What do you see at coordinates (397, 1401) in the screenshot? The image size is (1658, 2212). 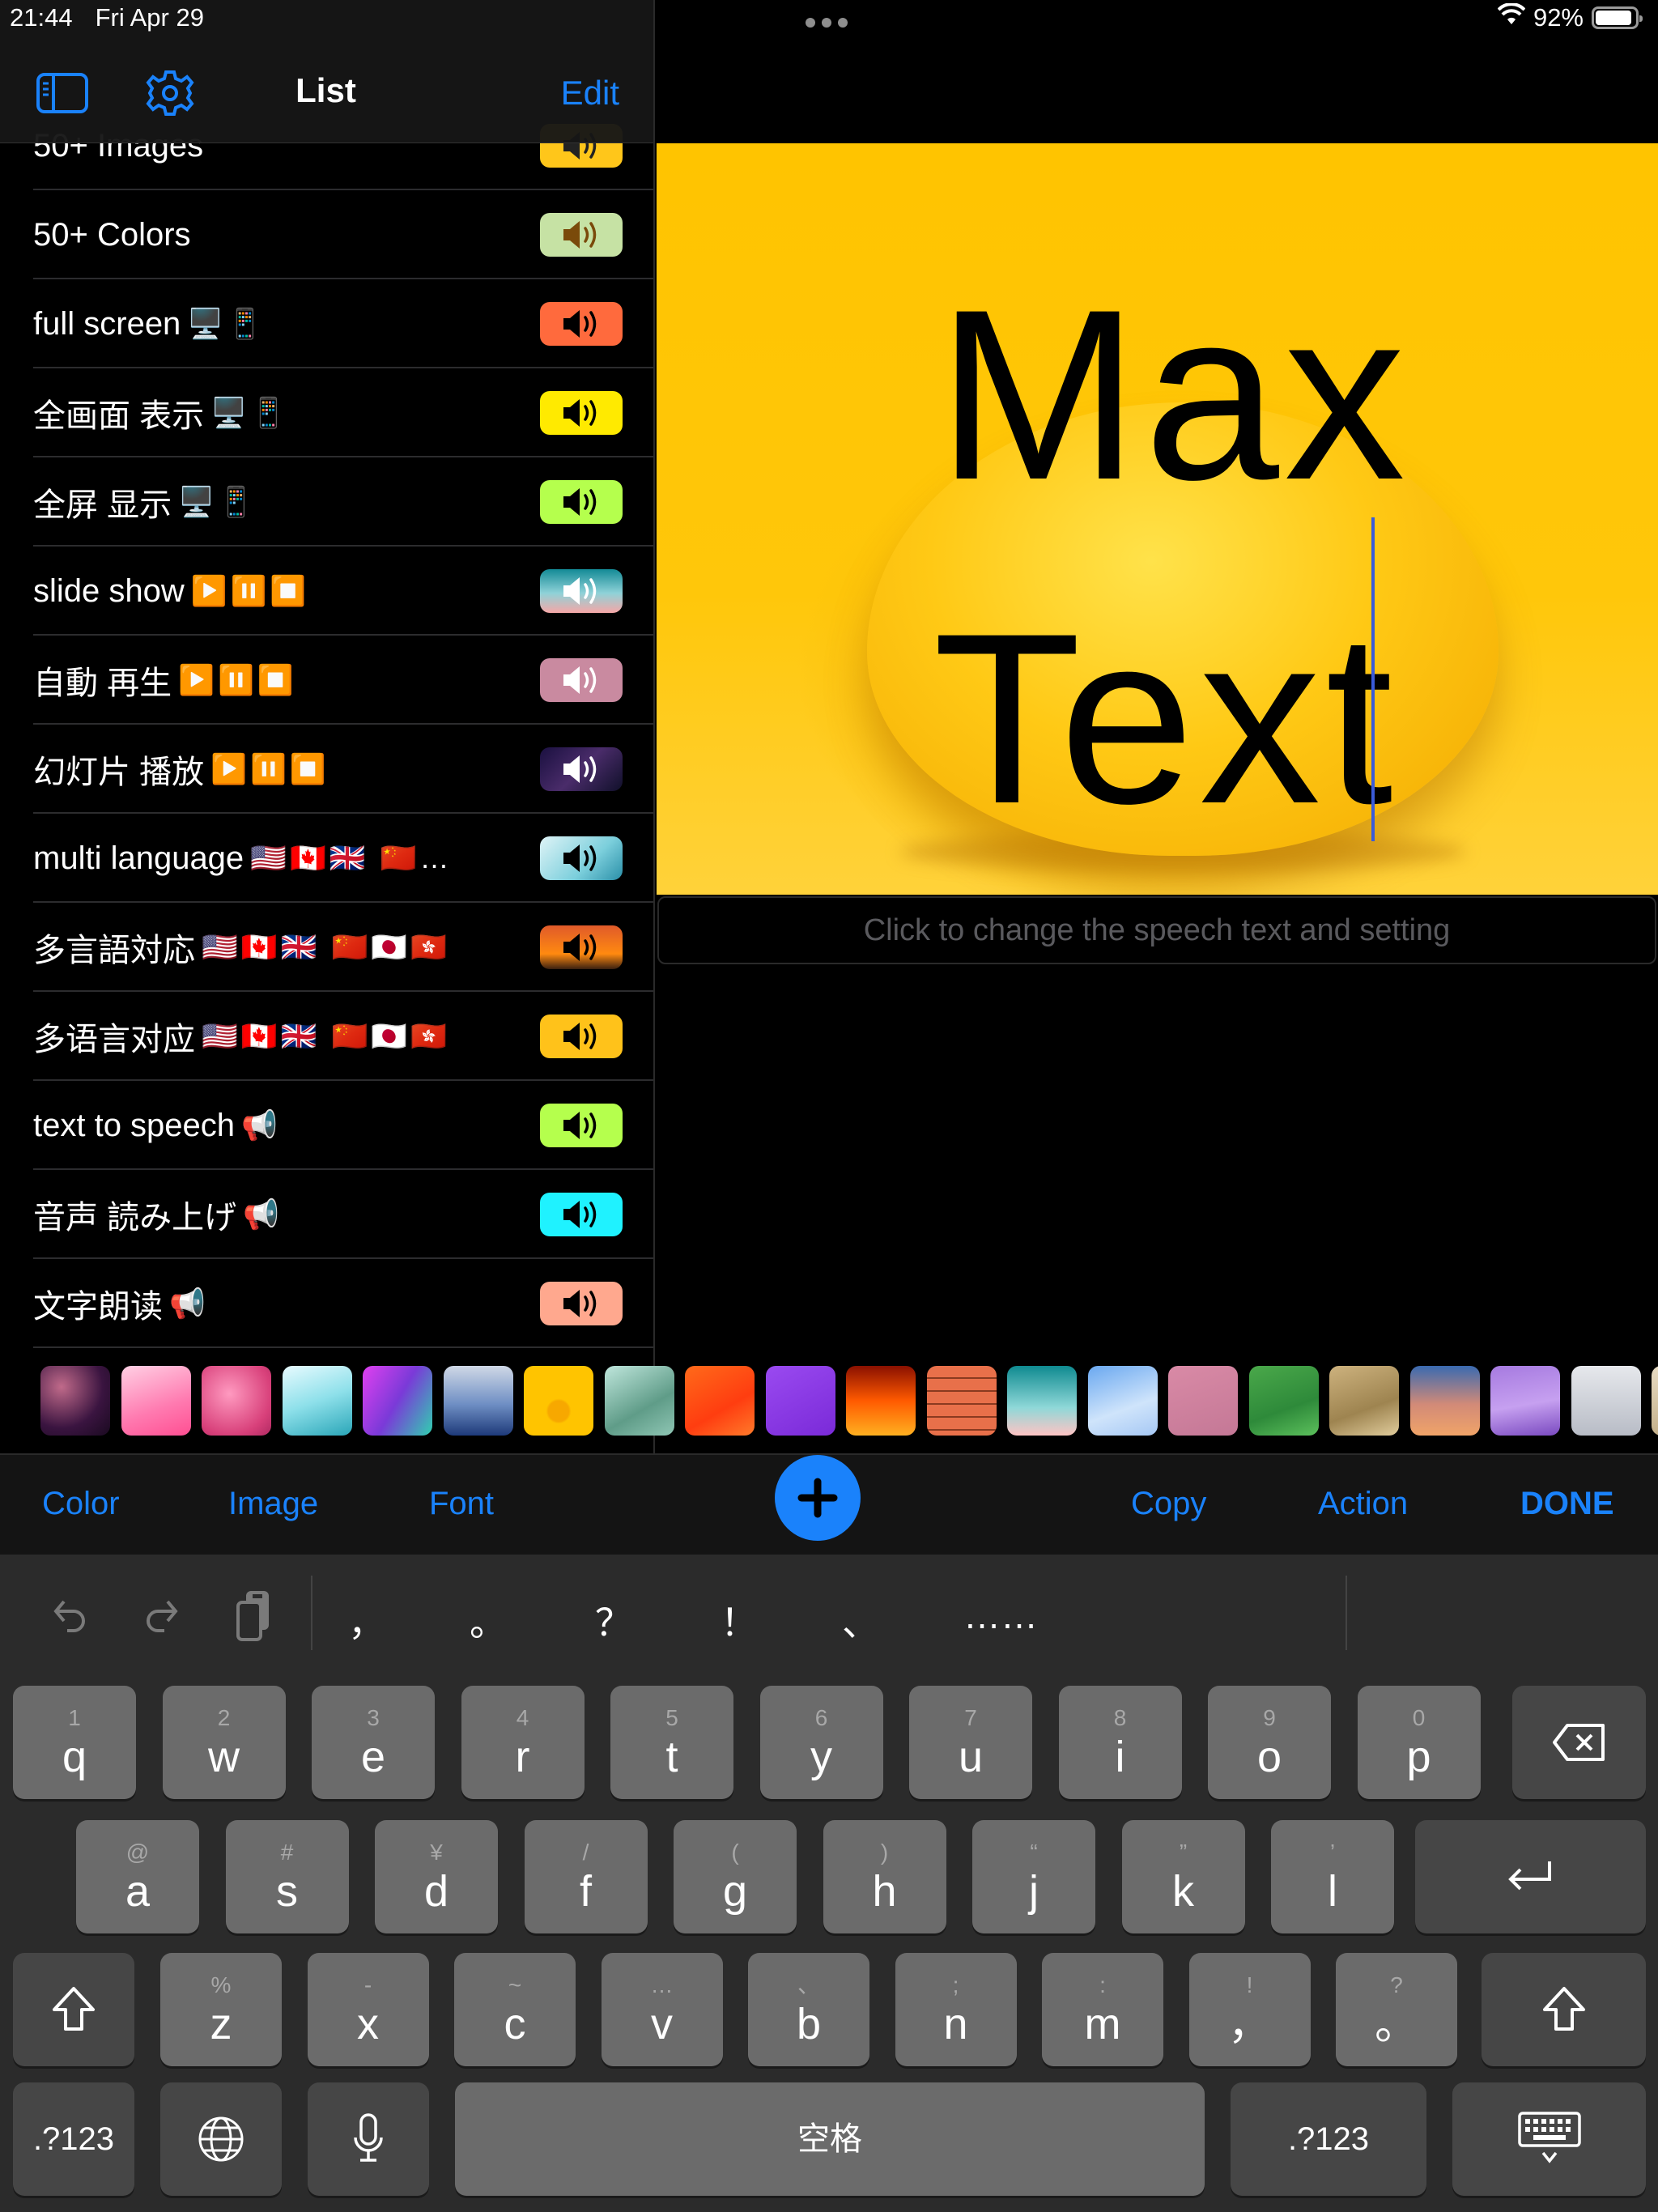 I see `background-tile-polygon-violet` at bounding box center [397, 1401].